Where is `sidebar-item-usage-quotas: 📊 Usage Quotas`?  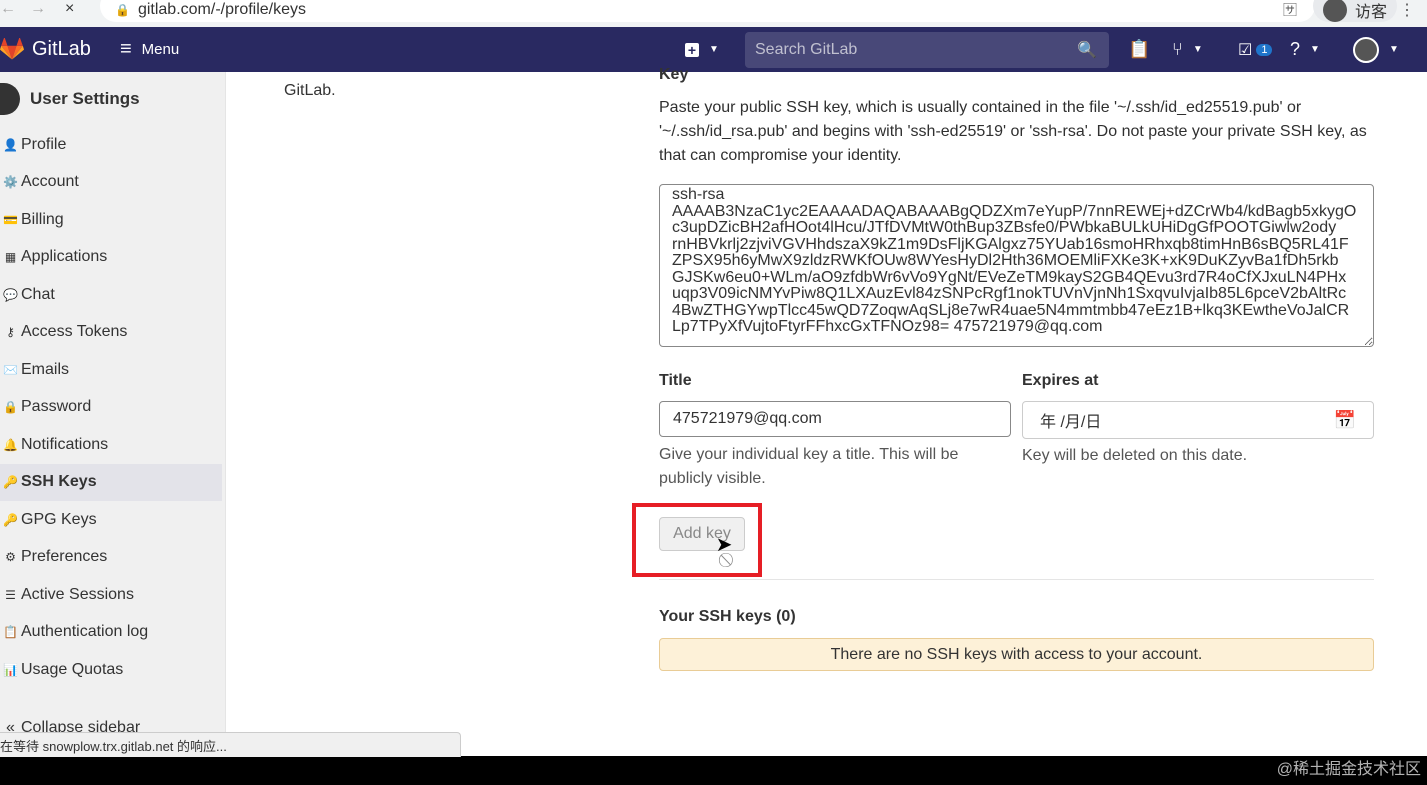
sidebar-item-usage-quotas: 📊 Usage Quotas is located at coordinates (112, 670).